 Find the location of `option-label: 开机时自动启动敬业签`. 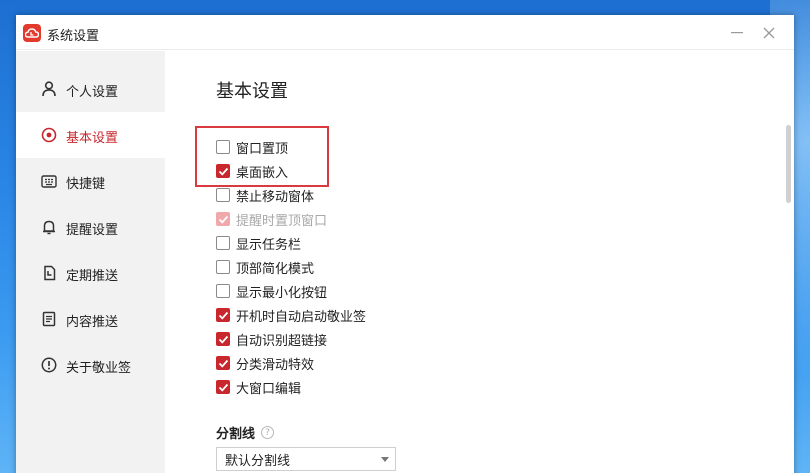

option-label: 开机时自动启动敬业签 is located at coordinates (301, 317).